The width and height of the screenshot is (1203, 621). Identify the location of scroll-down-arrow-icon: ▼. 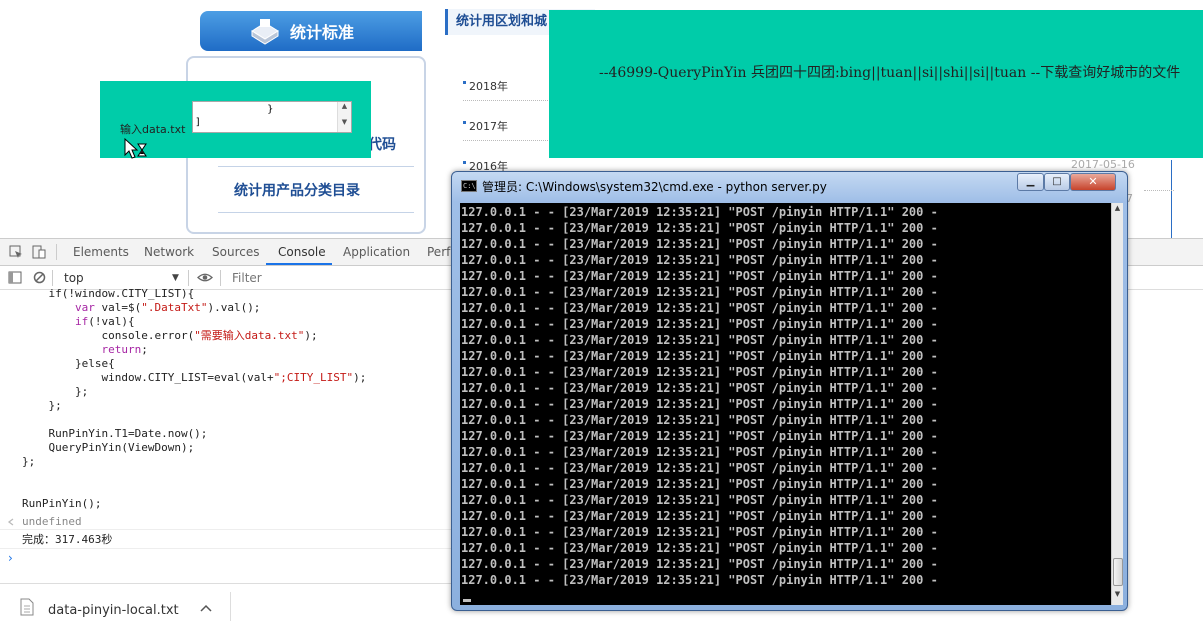
(1117, 597).